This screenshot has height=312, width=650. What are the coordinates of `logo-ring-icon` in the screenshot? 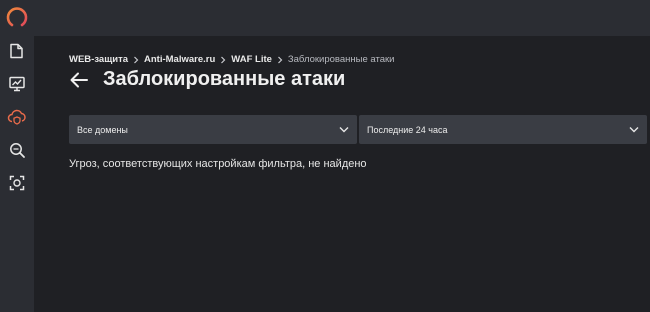 It's located at (17, 17).